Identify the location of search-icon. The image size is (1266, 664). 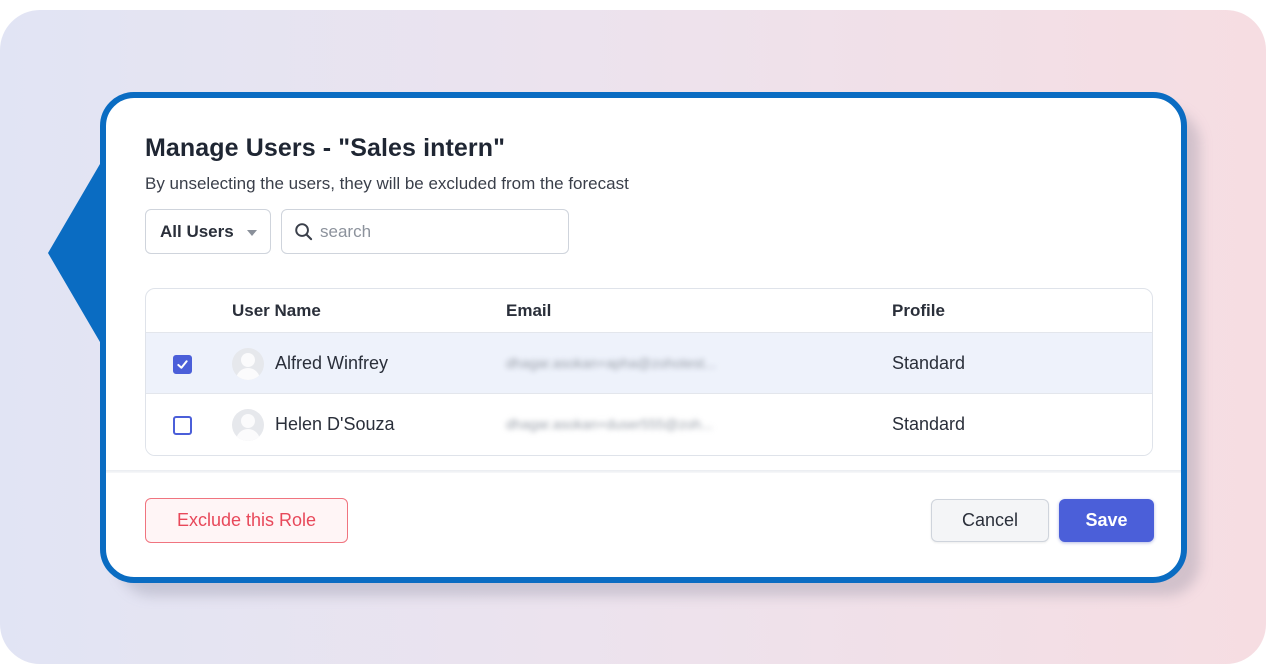
(304, 232).